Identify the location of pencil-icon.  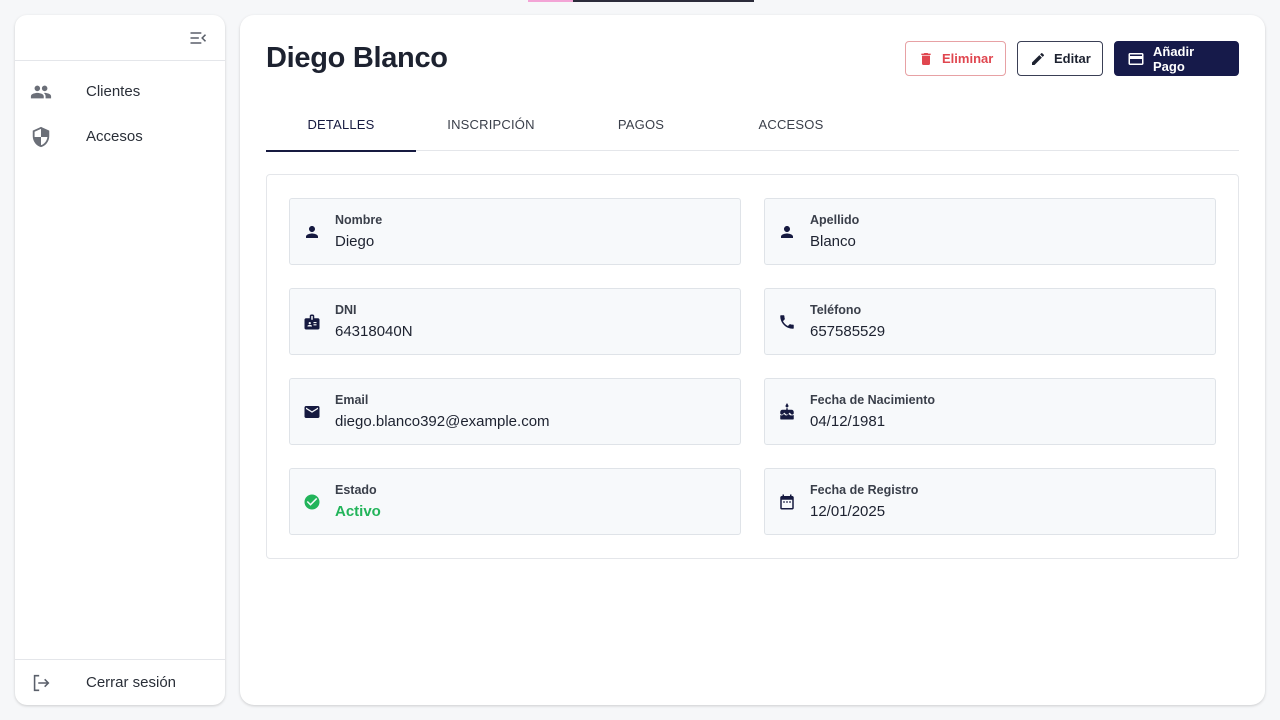
(1038, 59).